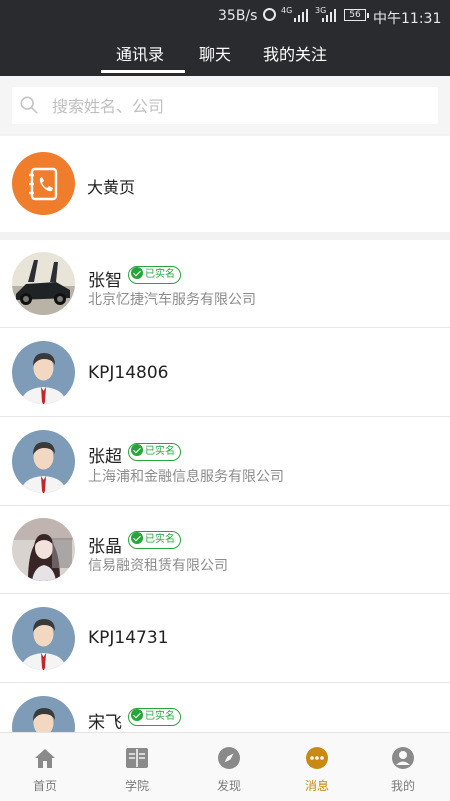  Describe the element at coordinates (317, 758) in the screenshot. I see `message-icon` at that location.